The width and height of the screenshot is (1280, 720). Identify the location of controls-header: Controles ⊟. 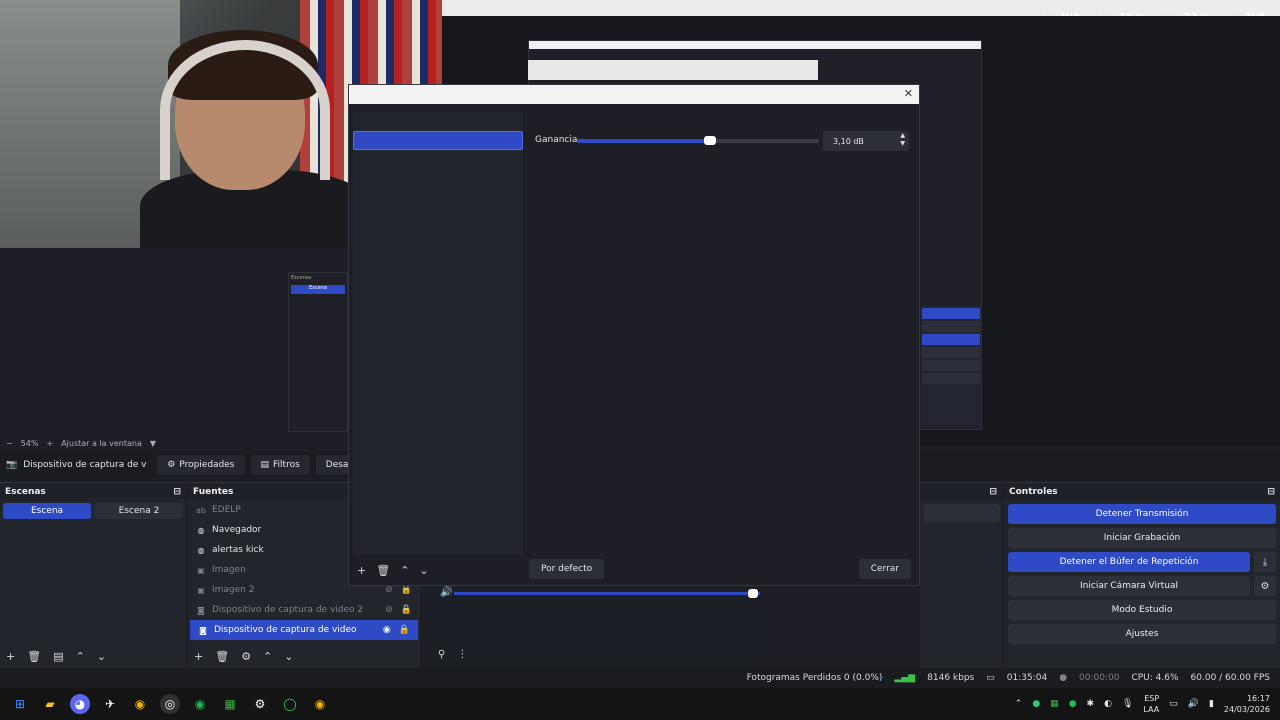
(1142, 491).